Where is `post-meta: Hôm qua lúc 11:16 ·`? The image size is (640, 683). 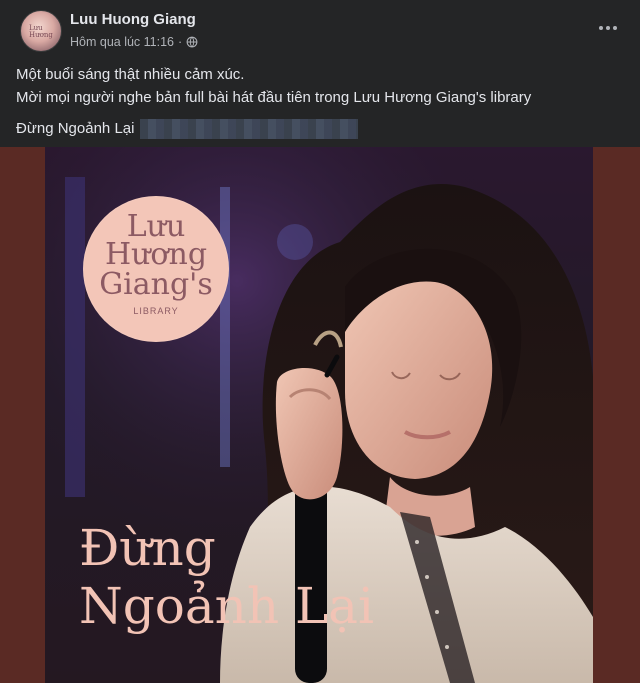
post-meta: Hôm qua lúc 11:16 · is located at coordinates (134, 42).